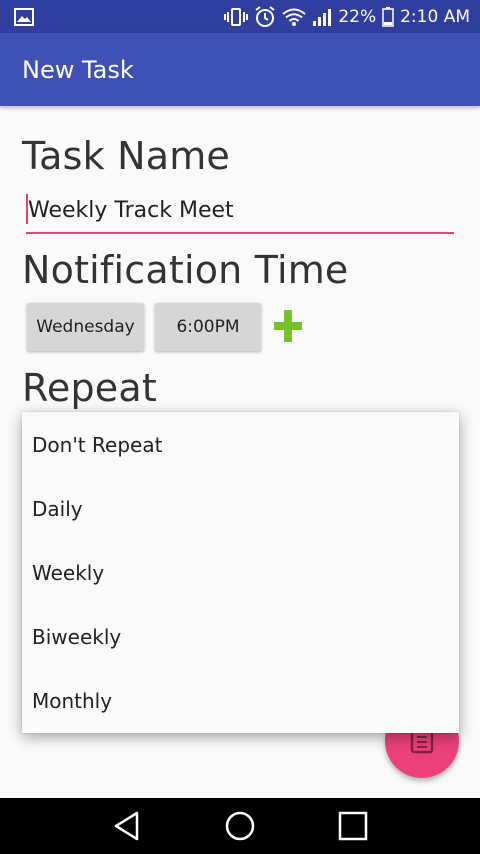 Image resolution: width=480 pixels, height=854 pixels. I want to click on repeat-option-daily: Daily, so click(240, 509).